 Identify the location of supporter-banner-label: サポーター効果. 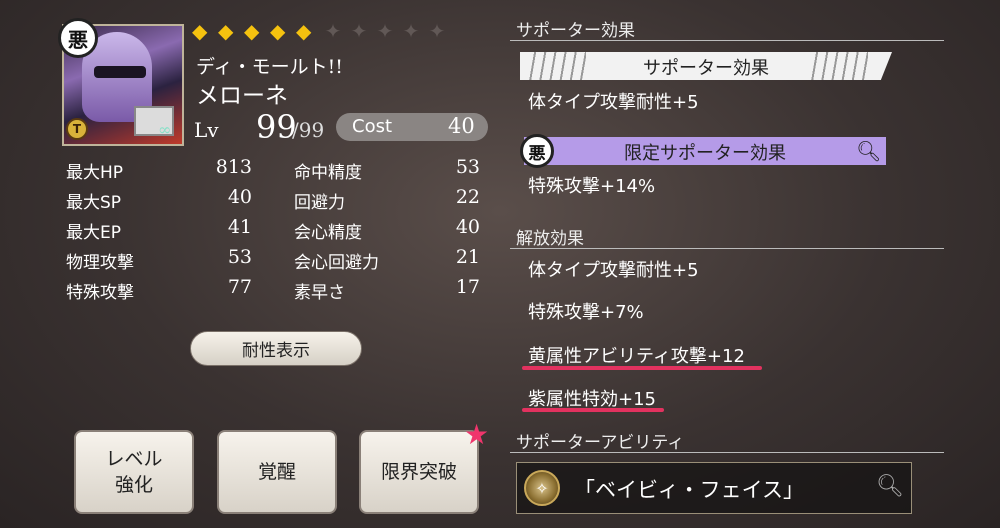
(706, 68).